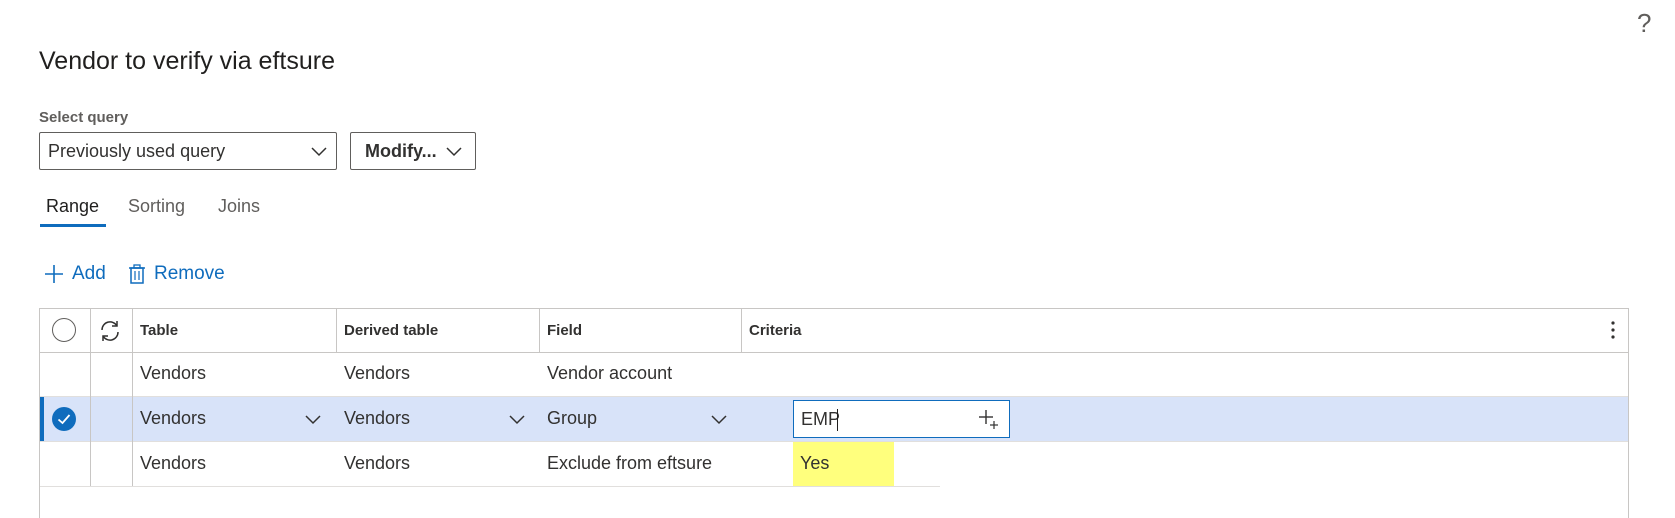  I want to click on grid-header: Table Derived table Field Criteria, so click(834, 331).